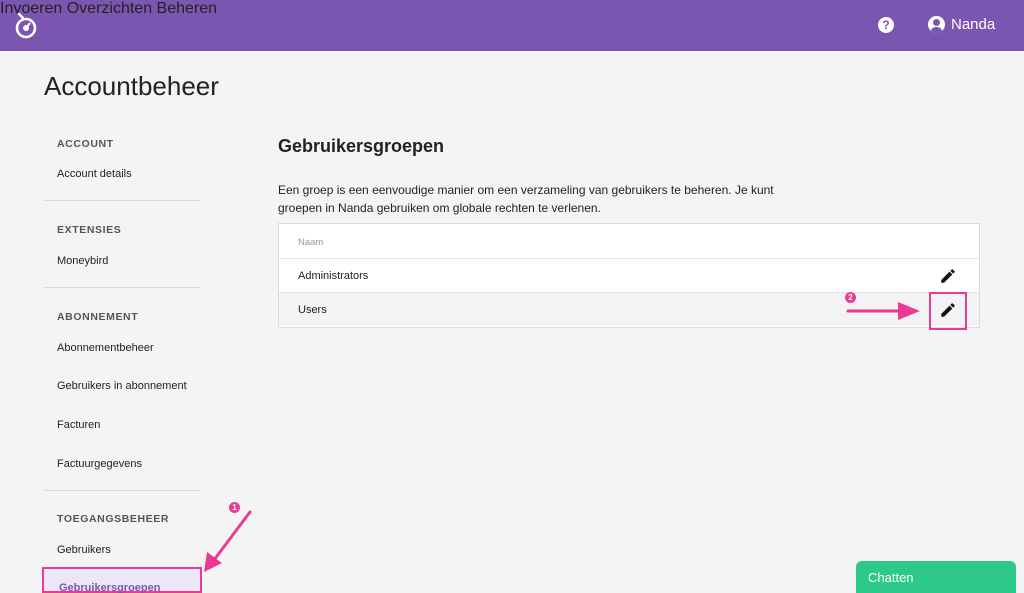  What do you see at coordinates (311, 242) in the screenshot?
I see `column-header-naam: Naam` at bounding box center [311, 242].